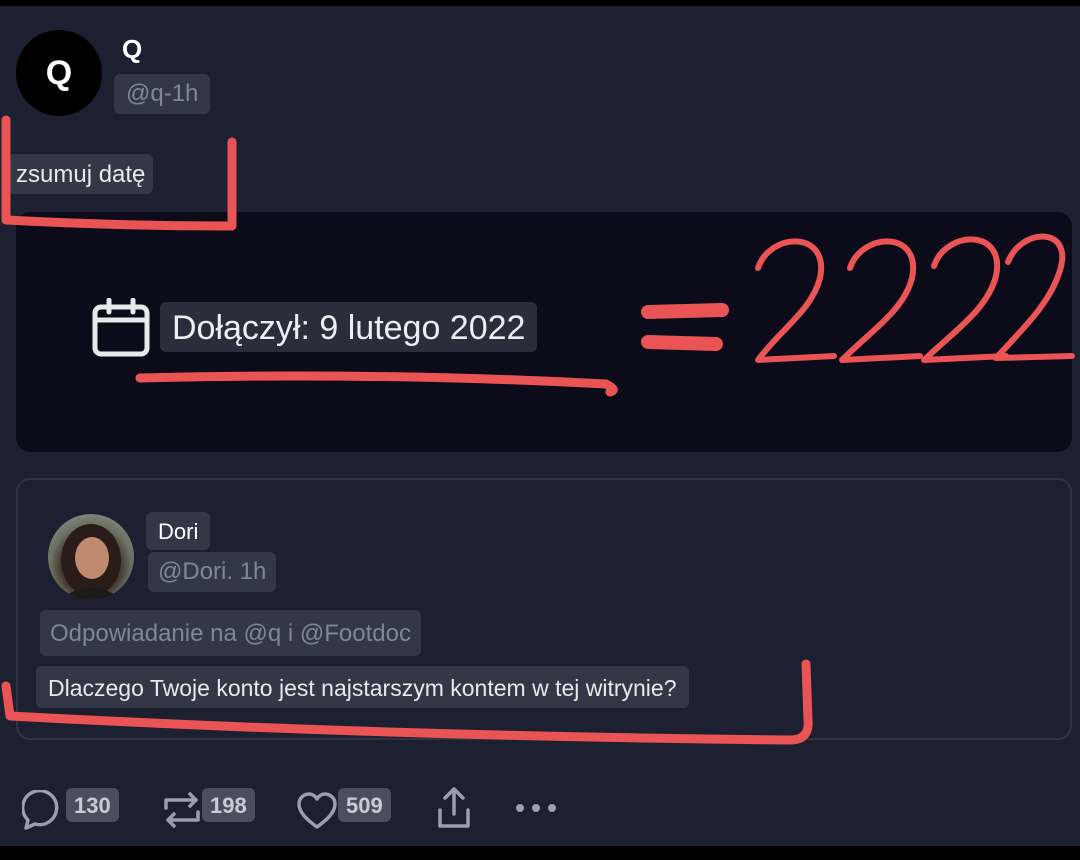 The height and width of the screenshot is (860, 1080). Describe the element at coordinates (91, 562) in the screenshot. I see `avatar-photo` at that location.